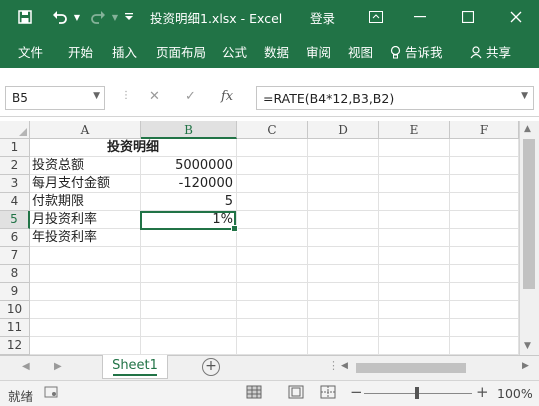 The height and width of the screenshot is (406, 539). I want to click on tab-review: 审阅, so click(318, 51).